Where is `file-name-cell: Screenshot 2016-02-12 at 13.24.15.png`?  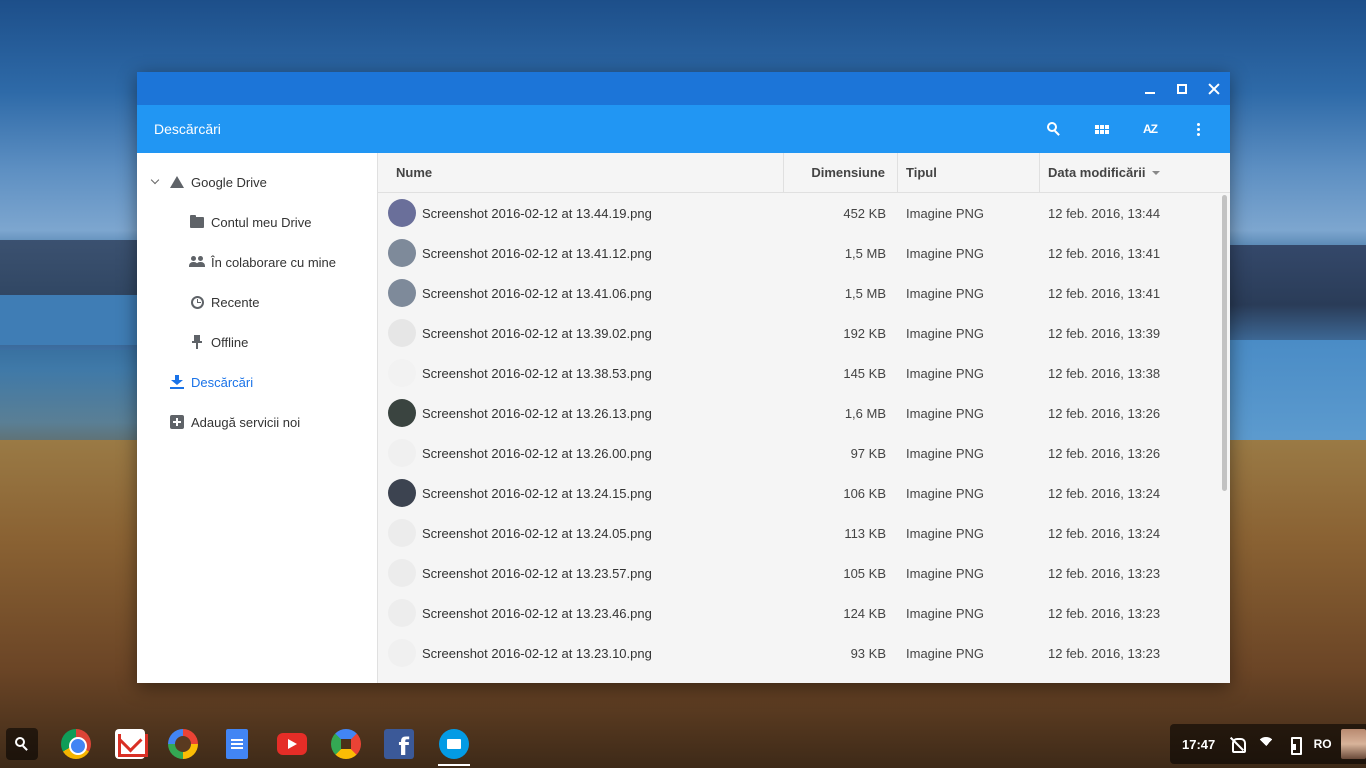 file-name-cell: Screenshot 2016-02-12 at 13.24.15.png is located at coordinates (581, 493).